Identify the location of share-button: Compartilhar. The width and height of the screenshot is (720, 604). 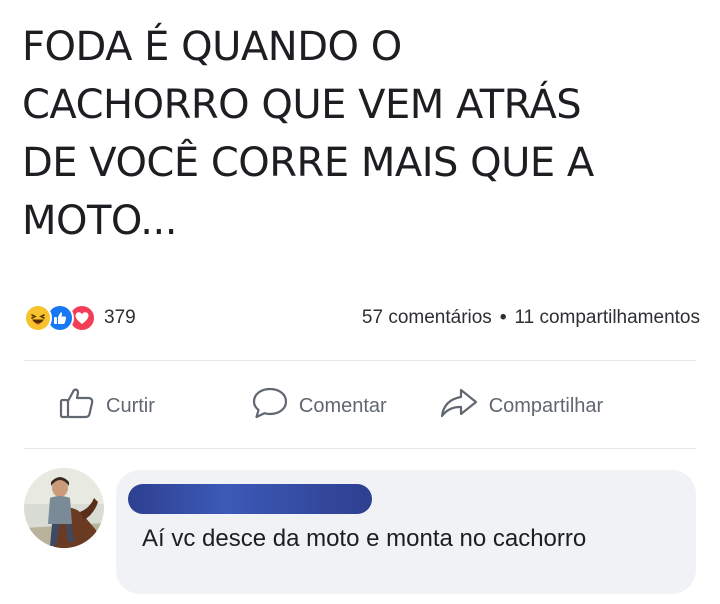
(521, 406).